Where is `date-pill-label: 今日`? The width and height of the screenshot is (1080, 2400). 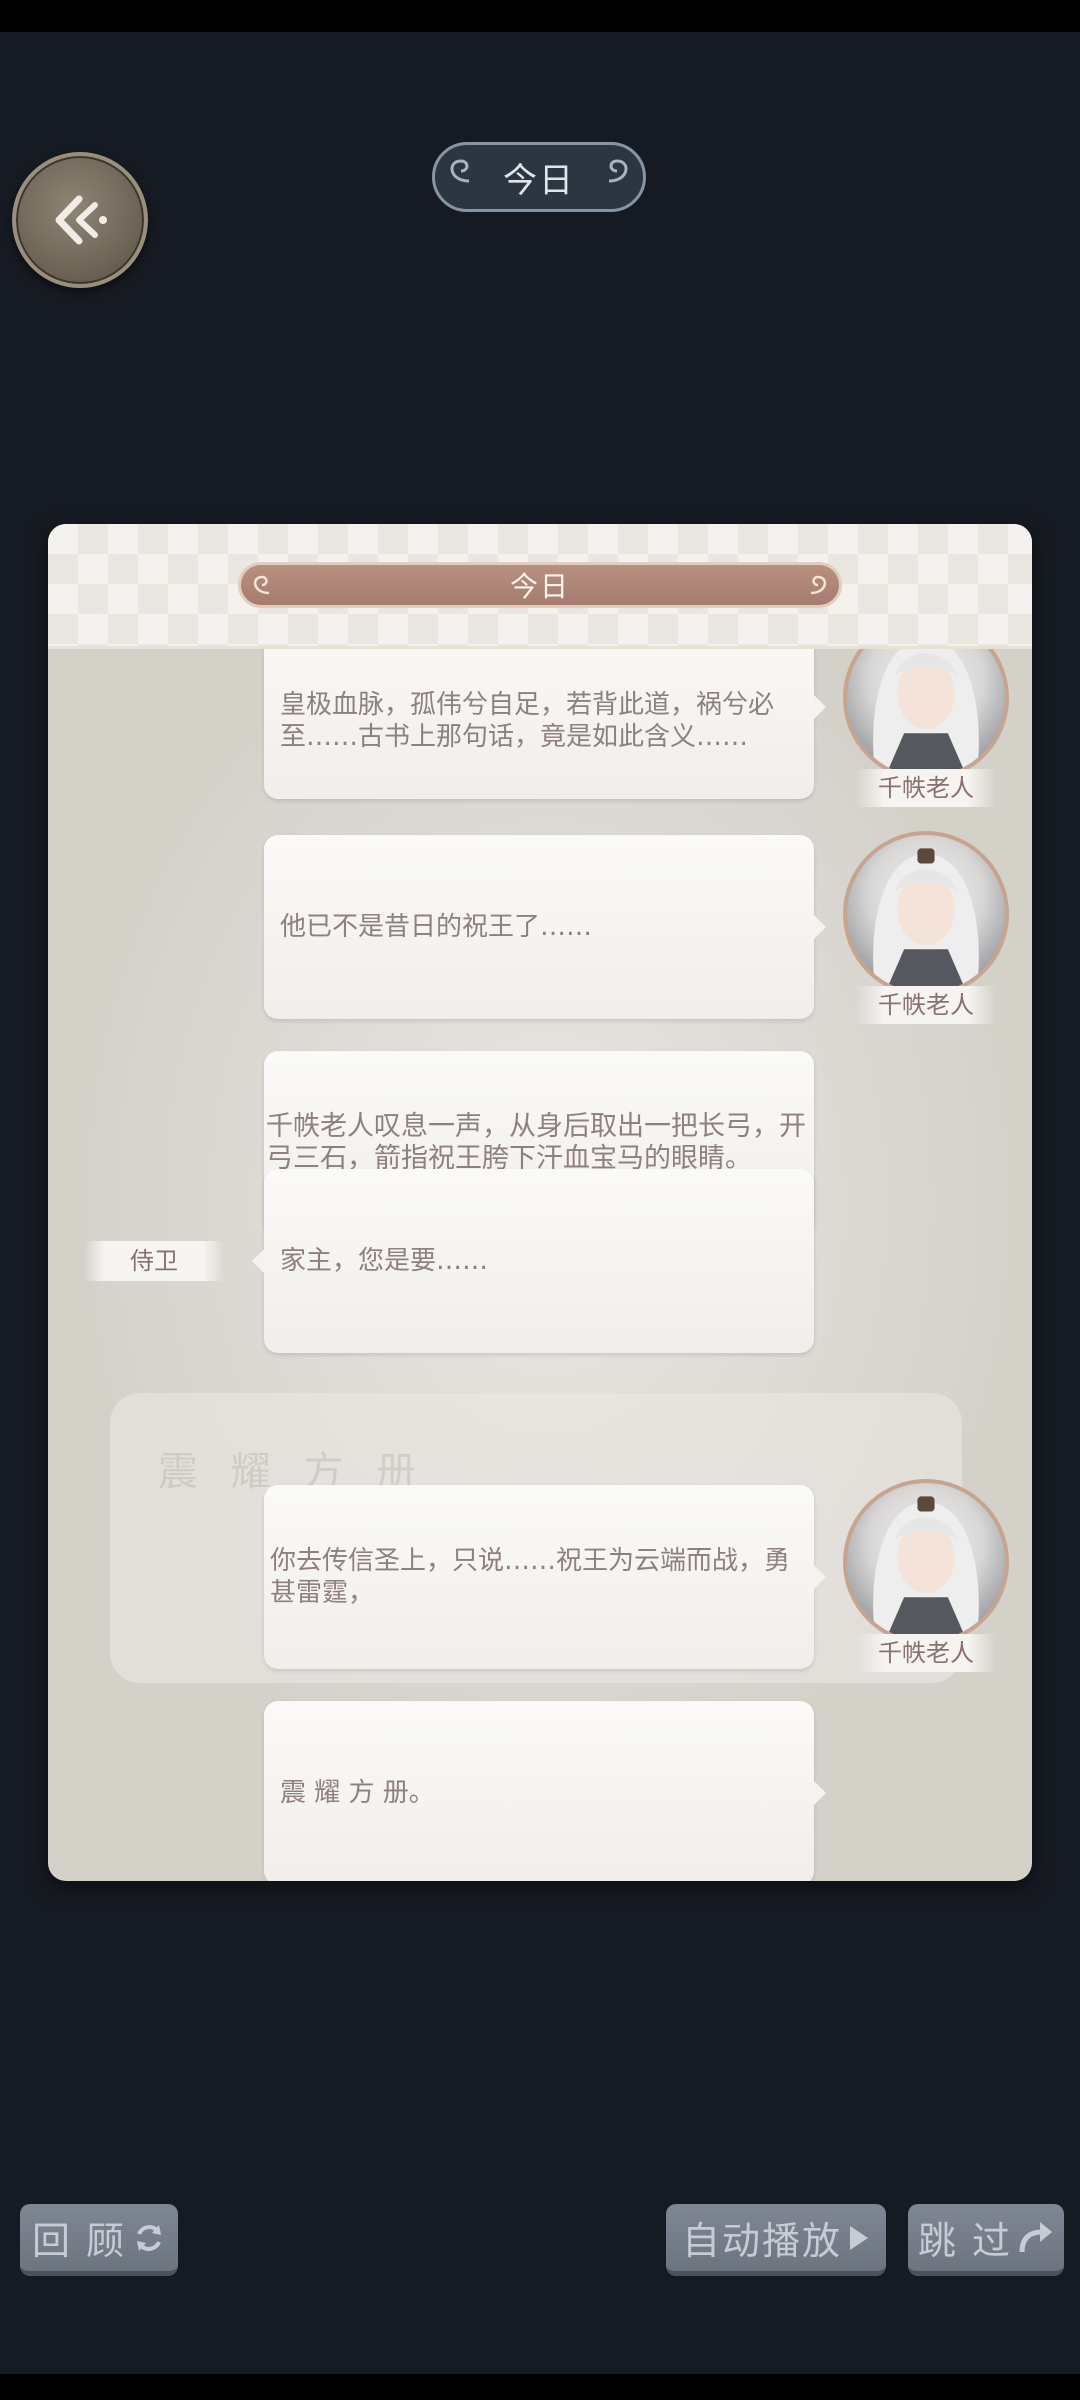 date-pill-label: 今日 is located at coordinates (539, 180).